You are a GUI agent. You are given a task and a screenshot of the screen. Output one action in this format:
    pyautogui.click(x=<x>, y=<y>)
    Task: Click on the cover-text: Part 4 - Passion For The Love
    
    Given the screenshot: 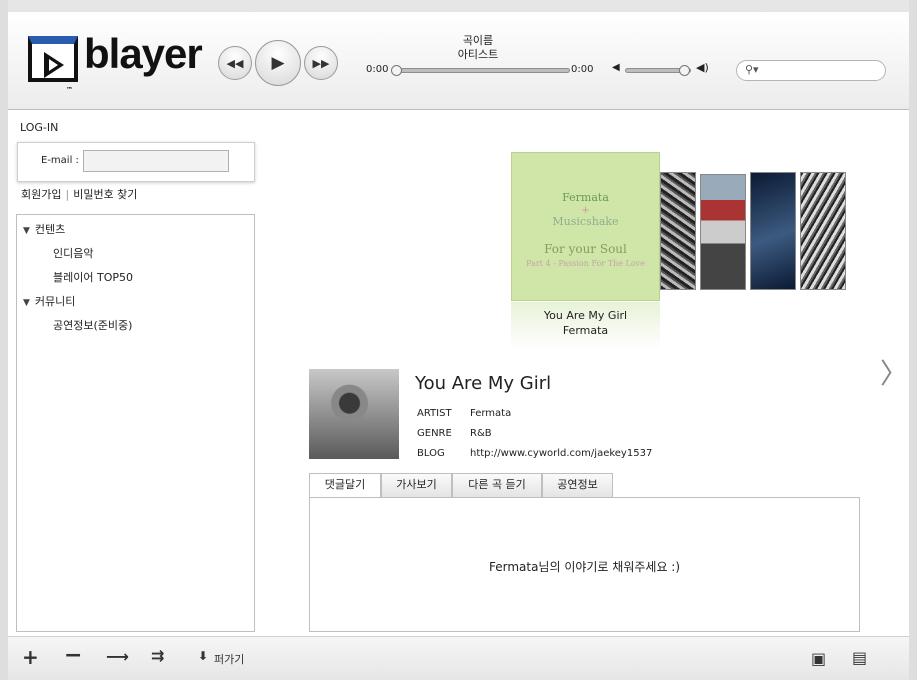 What is the action you would take?
    pyautogui.click(x=585, y=263)
    